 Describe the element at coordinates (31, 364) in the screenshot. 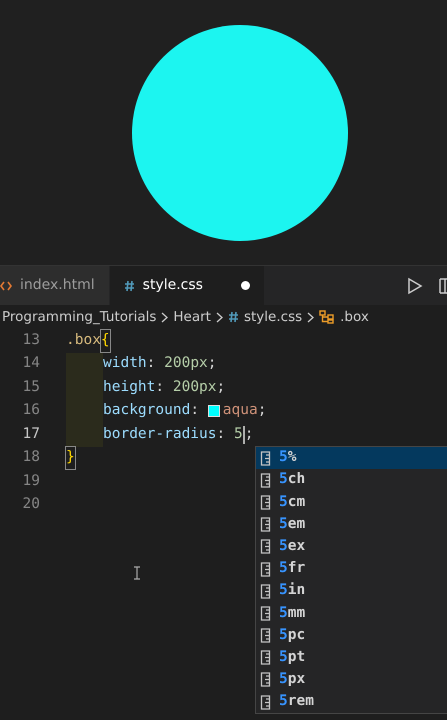

I see `line-number: 14` at that location.